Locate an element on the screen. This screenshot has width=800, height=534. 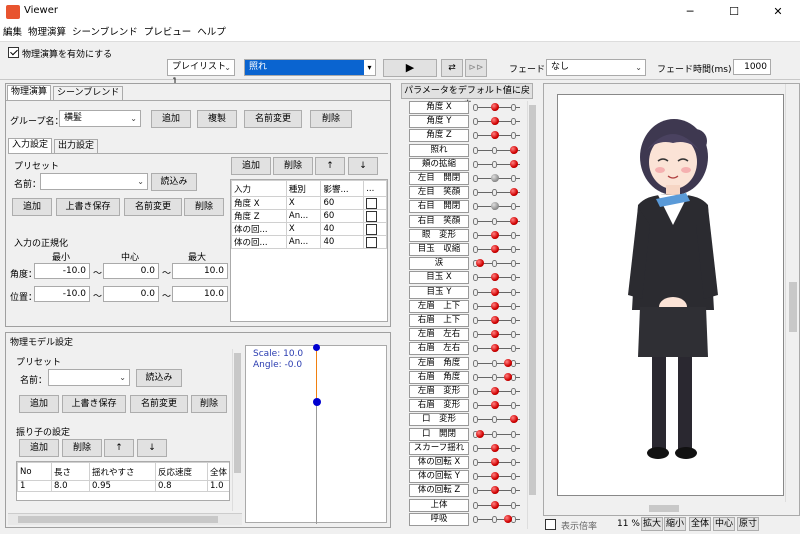
scale-checkbox is located at coordinates (550, 524).